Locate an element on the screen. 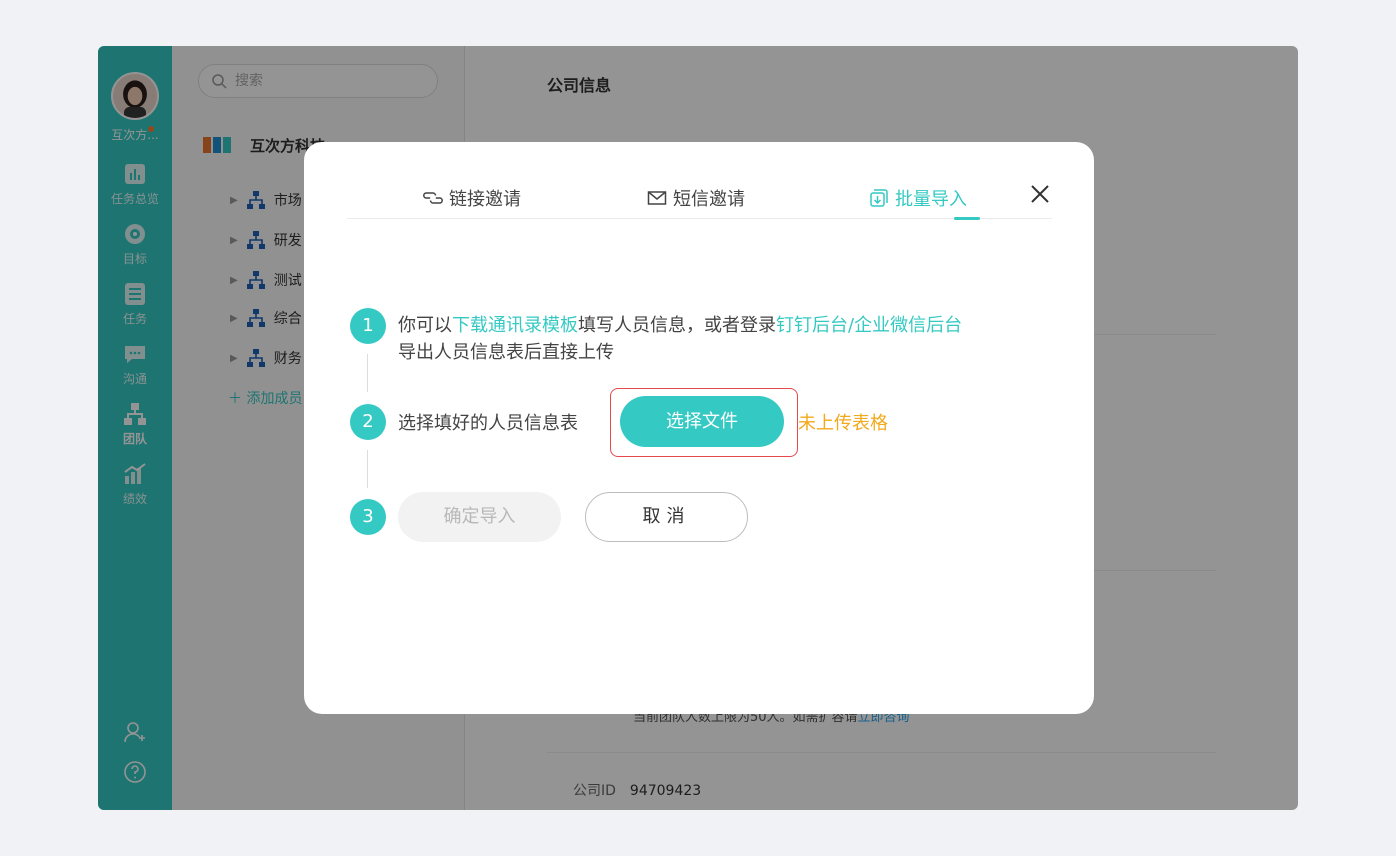 This screenshot has height=856, width=1396. tab-batch-import: 批量导入 is located at coordinates (918, 198).